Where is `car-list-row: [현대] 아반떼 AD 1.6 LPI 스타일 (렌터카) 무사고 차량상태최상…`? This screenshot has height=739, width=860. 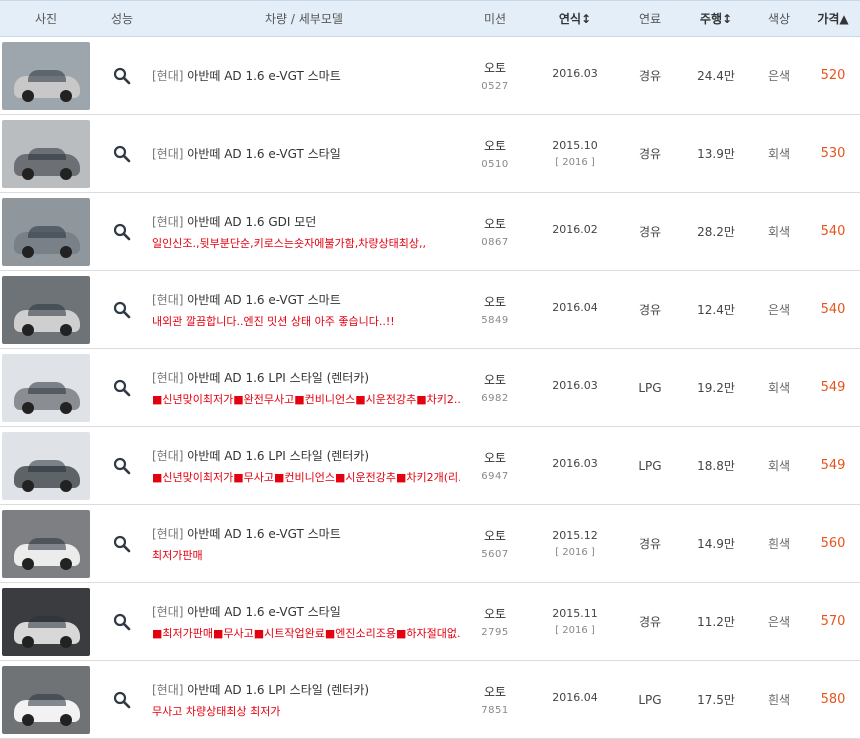 car-list-row: [현대] 아반떼 AD 1.6 LPI 스타일 (렌터카) 무사고 차량상태최상… is located at coordinates (430, 700).